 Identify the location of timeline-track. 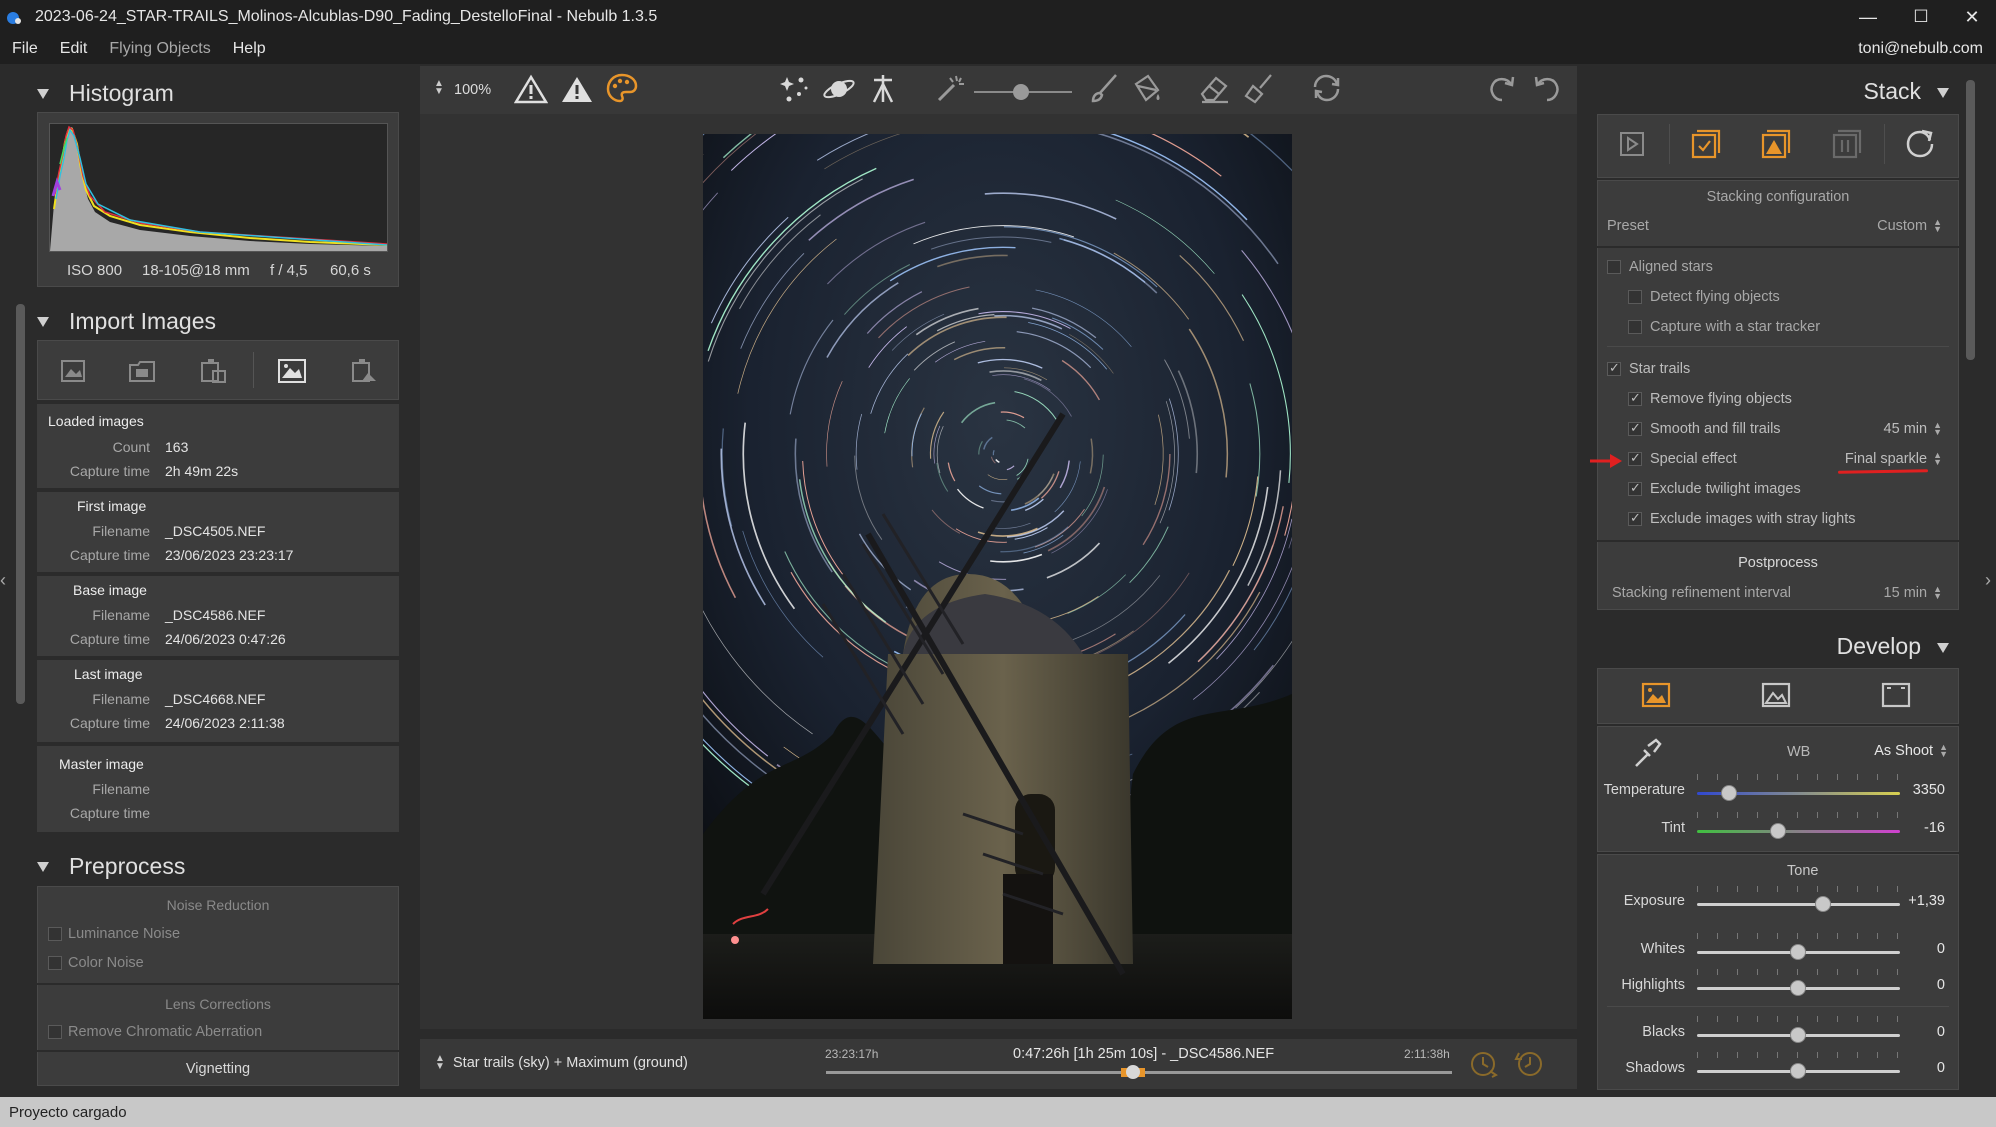
(1139, 1072).